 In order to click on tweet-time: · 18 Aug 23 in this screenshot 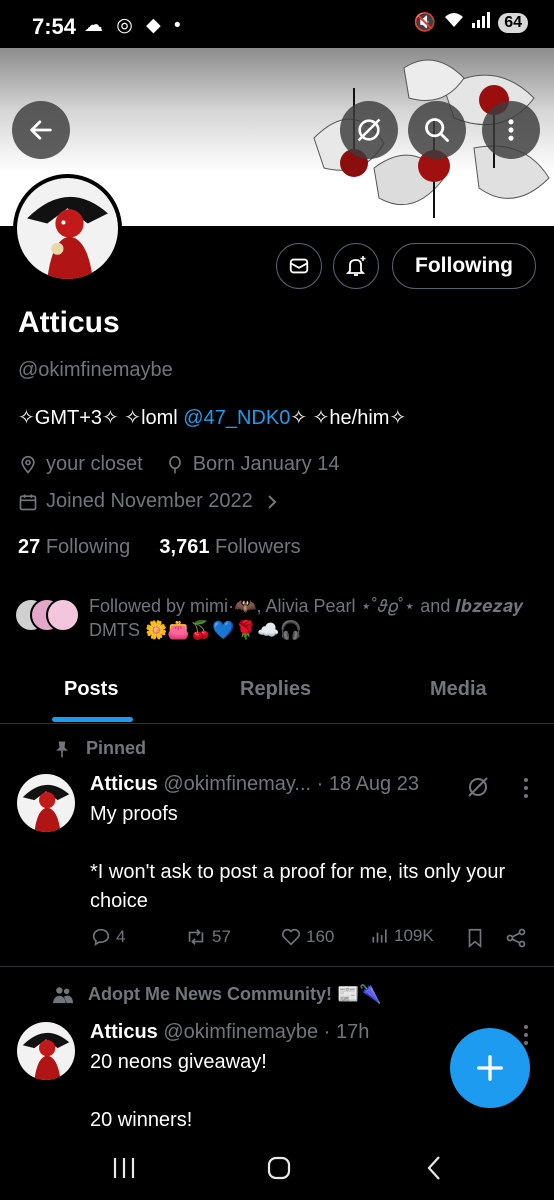, I will do `click(368, 784)`.